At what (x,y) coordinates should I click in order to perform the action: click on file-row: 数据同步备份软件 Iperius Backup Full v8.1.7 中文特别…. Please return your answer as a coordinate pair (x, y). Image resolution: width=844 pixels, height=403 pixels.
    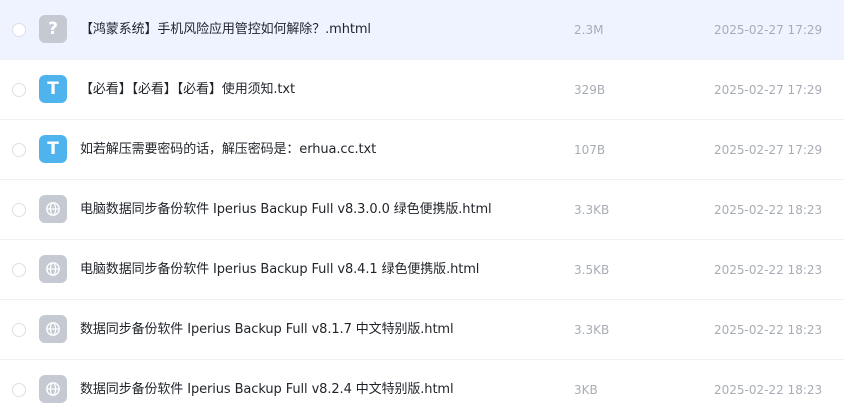
    Looking at the image, I should click on (422, 330).